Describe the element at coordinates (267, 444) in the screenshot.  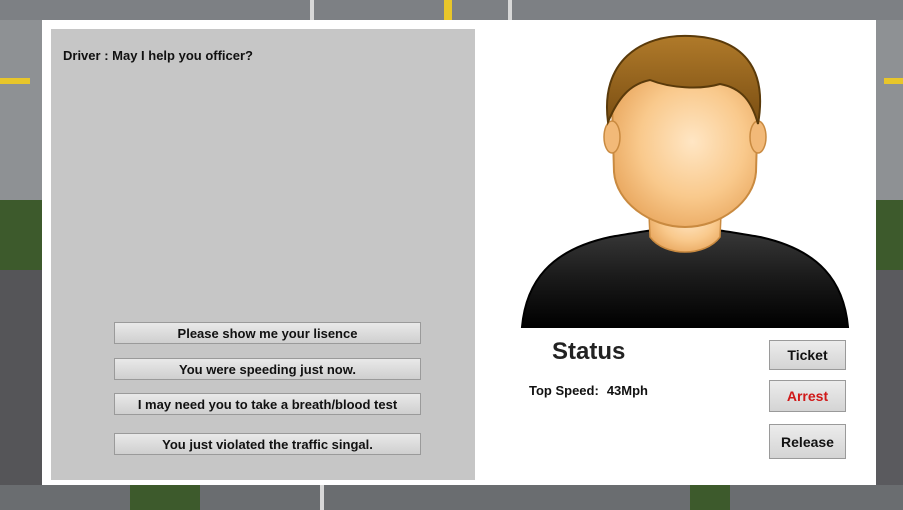
I see `option-traffic-signal-button: You just violated the traffic singal.` at that location.